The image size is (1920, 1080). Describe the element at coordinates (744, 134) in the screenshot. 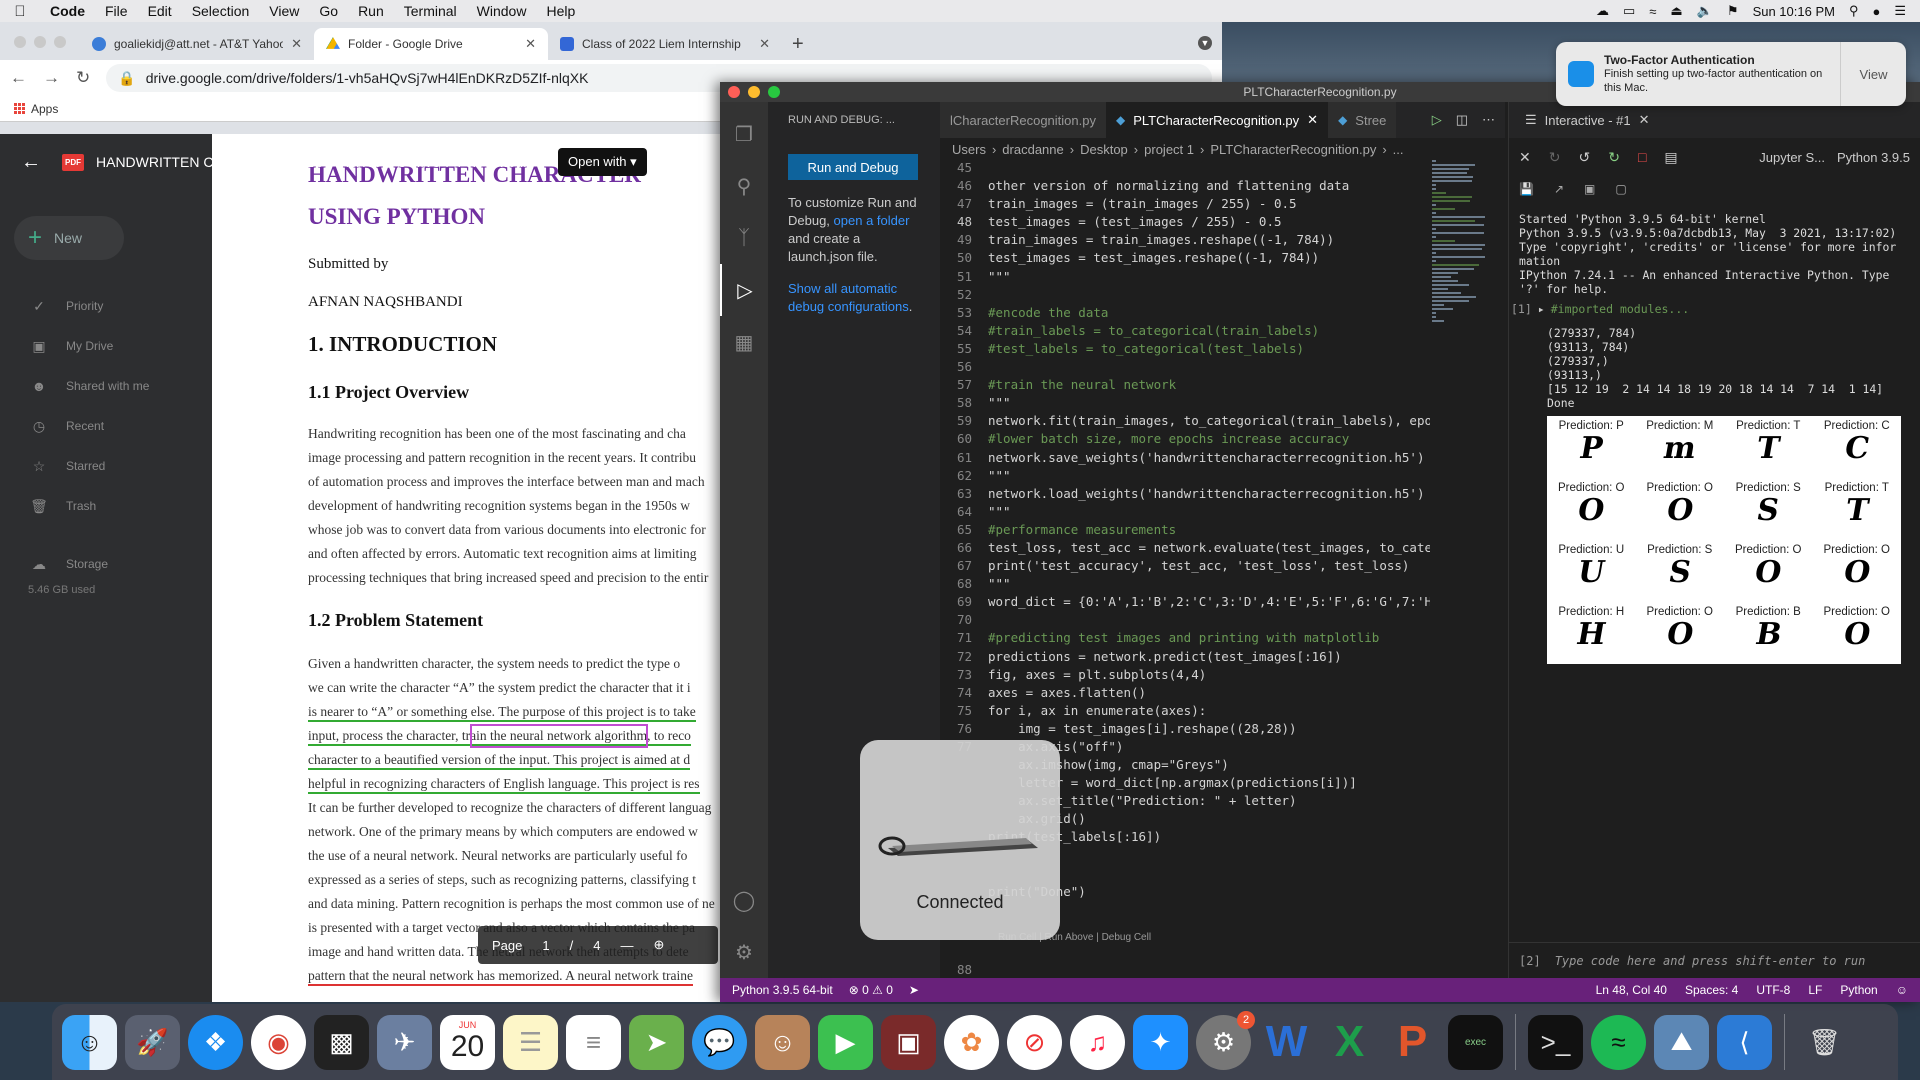

I see `explorer-icon: ❐` at that location.